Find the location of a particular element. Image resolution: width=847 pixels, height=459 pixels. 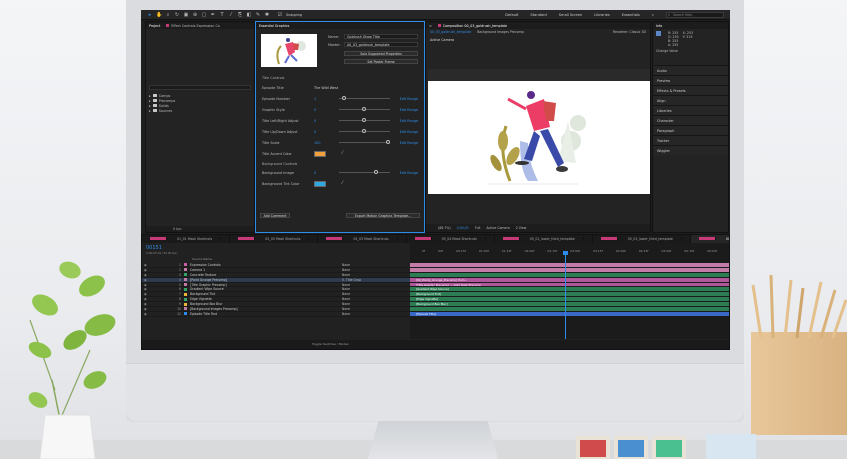

layer-row: ◉ 11 Episode Title Text None is located at coordinates (276, 314).